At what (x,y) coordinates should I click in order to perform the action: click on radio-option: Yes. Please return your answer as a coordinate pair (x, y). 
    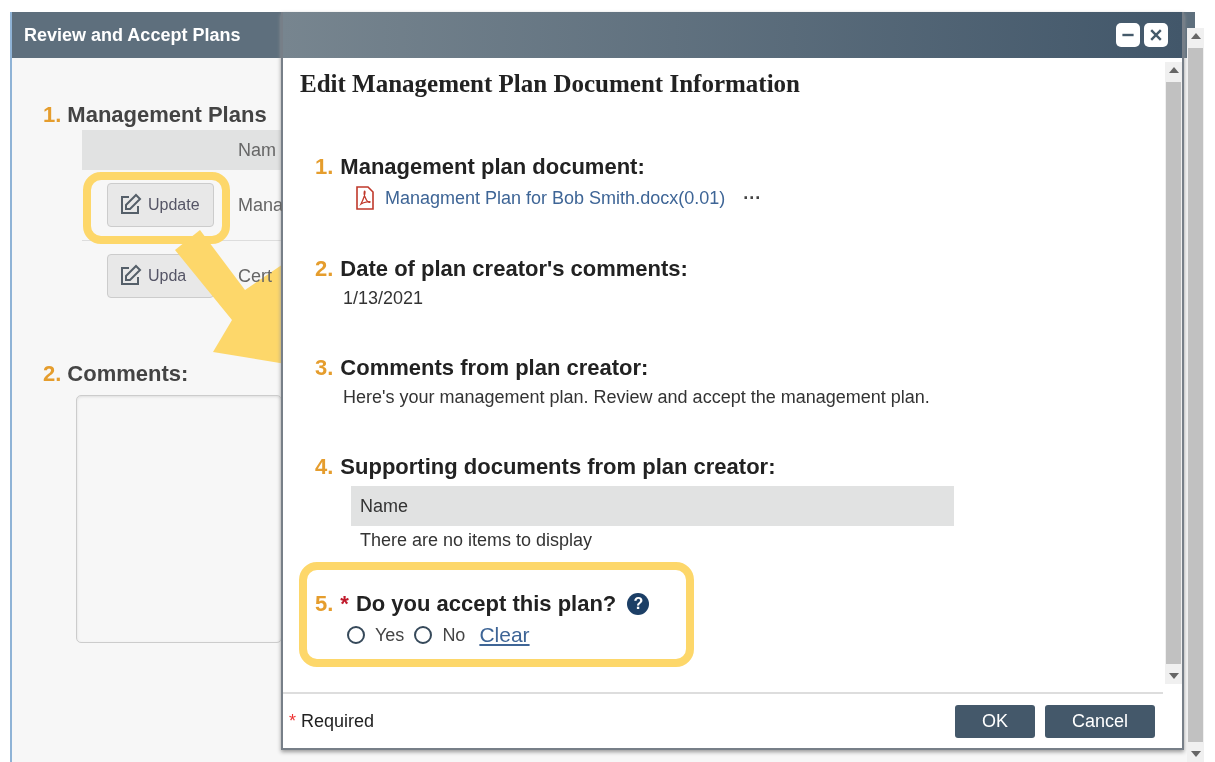
    Looking at the image, I should click on (376, 635).